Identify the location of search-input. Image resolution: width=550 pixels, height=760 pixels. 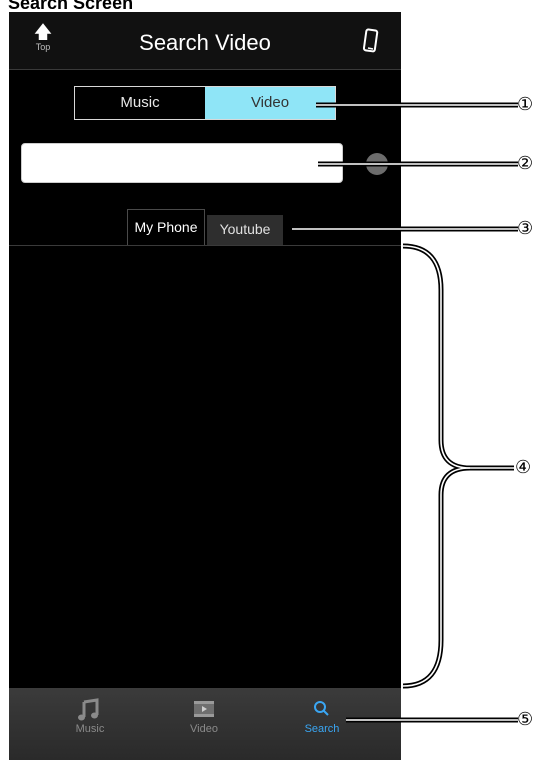
(182, 163).